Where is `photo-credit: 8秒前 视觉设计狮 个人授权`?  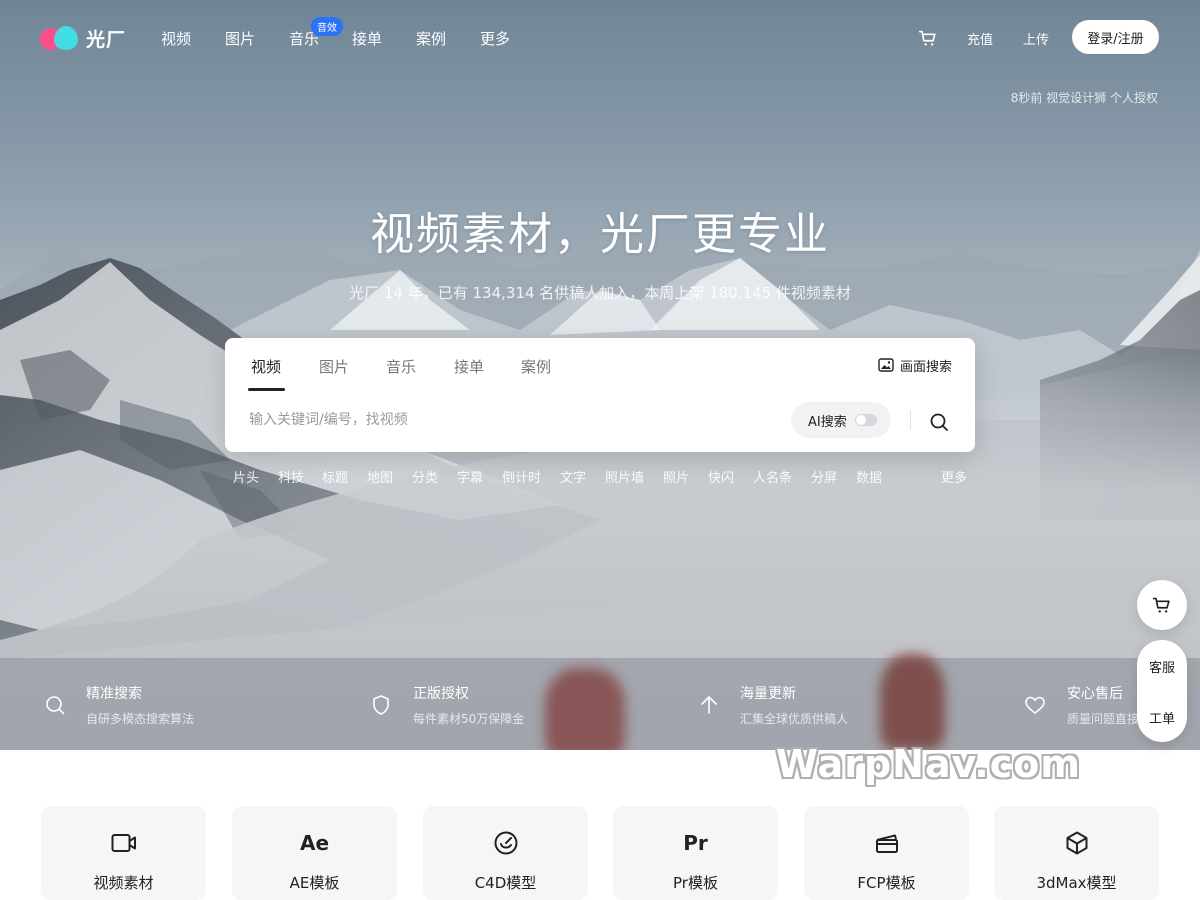
photo-credit: 8秒前 视觉设计狮 个人授权 is located at coordinates (1084, 98).